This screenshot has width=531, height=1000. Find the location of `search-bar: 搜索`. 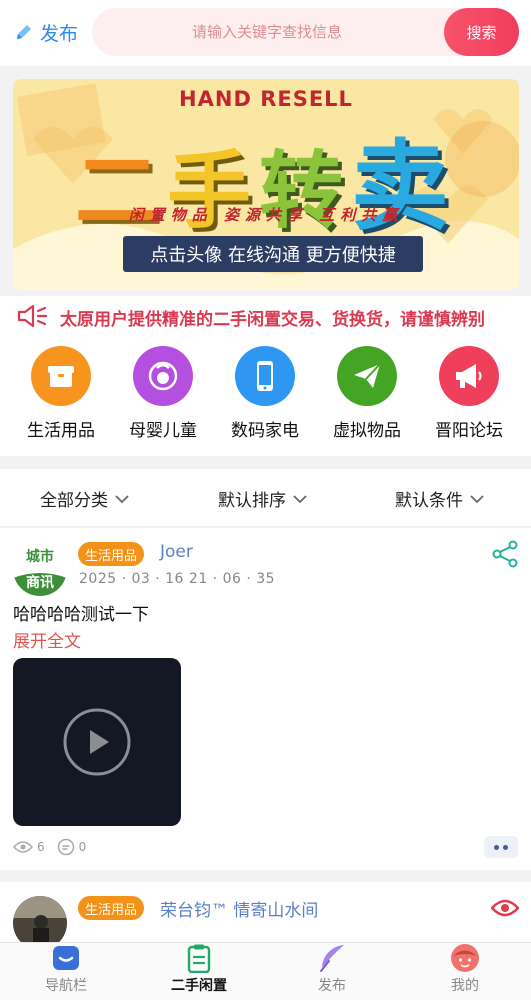

search-bar: 搜索 is located at coordinates (305, 32).